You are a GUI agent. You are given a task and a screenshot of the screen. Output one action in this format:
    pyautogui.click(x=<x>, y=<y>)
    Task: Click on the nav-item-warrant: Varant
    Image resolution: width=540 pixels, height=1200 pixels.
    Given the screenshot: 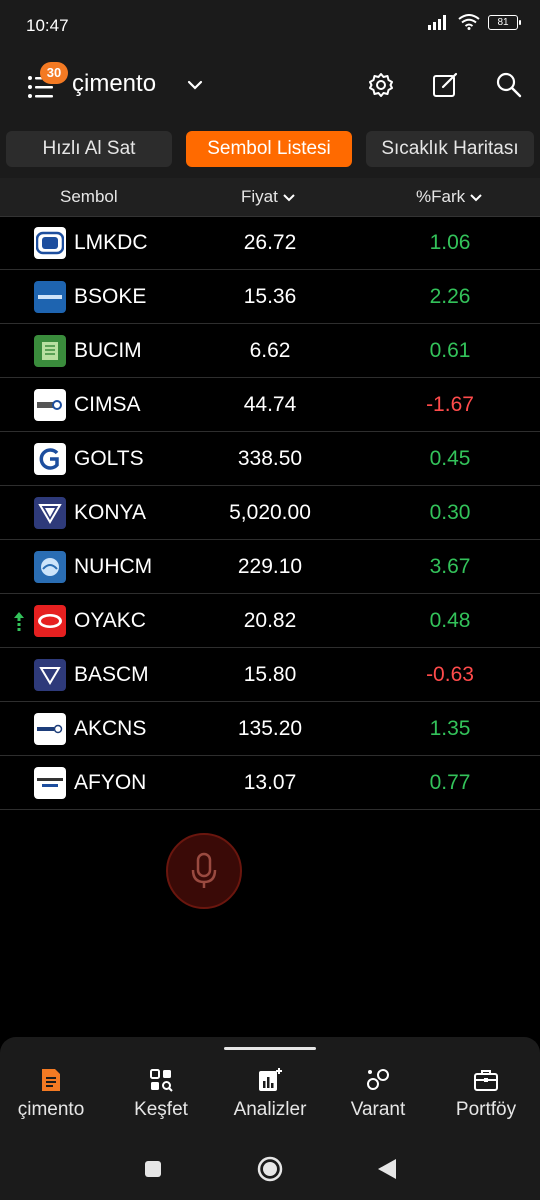 What is the action you would take?
    pyautogui.click(x=378, y=1094)
    